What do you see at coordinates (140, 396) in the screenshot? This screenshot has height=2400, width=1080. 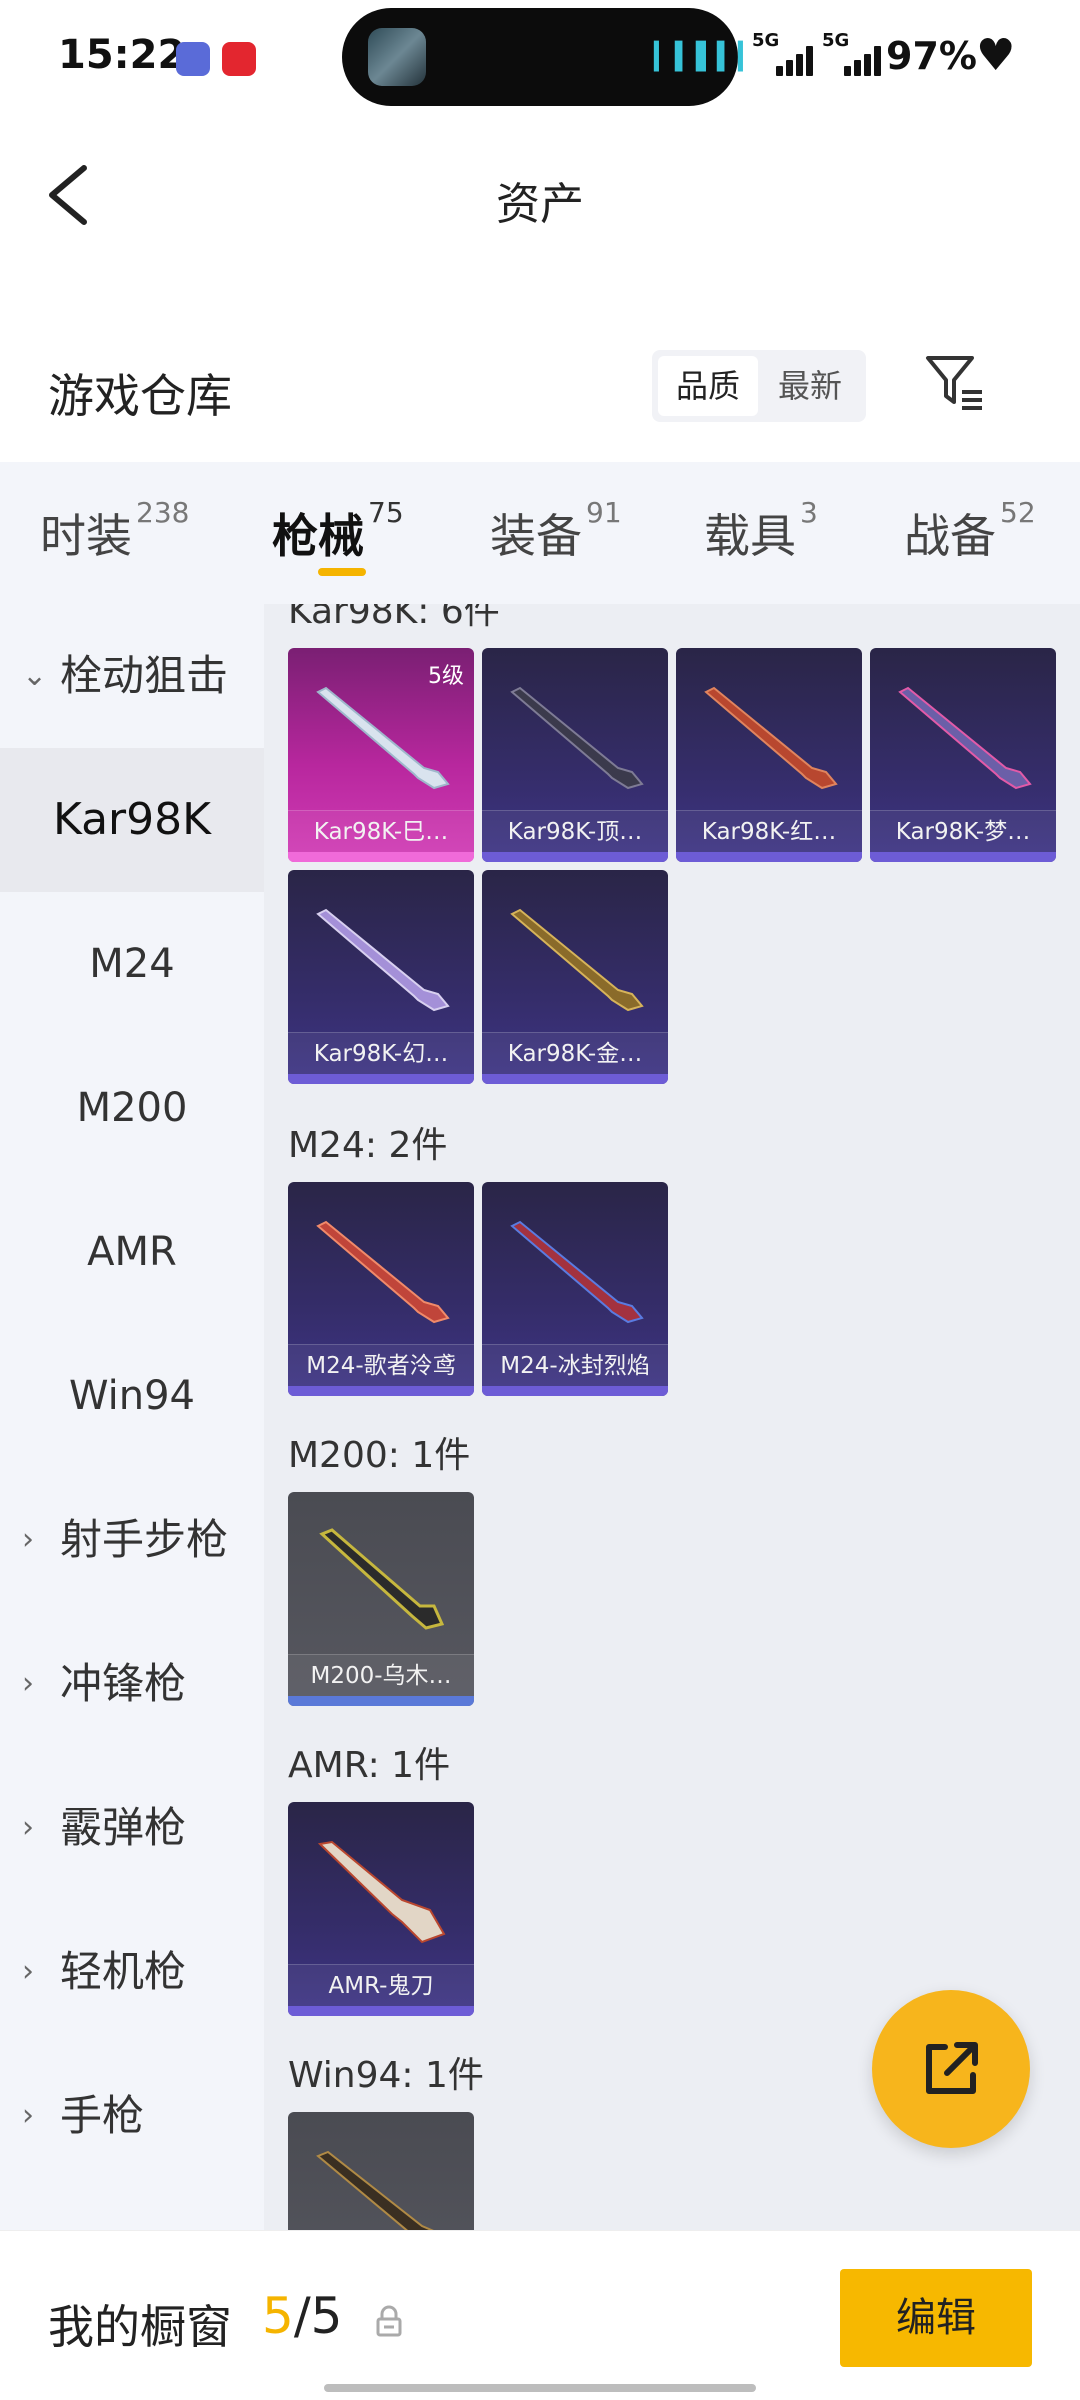 I see `warehouse-title: 游戏仓库` at bounding box center [140, 396].